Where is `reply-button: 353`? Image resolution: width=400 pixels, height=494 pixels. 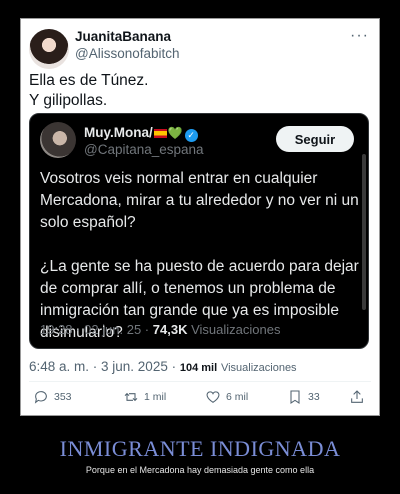
reply-button: 353 is located at coordinates (52, 397).